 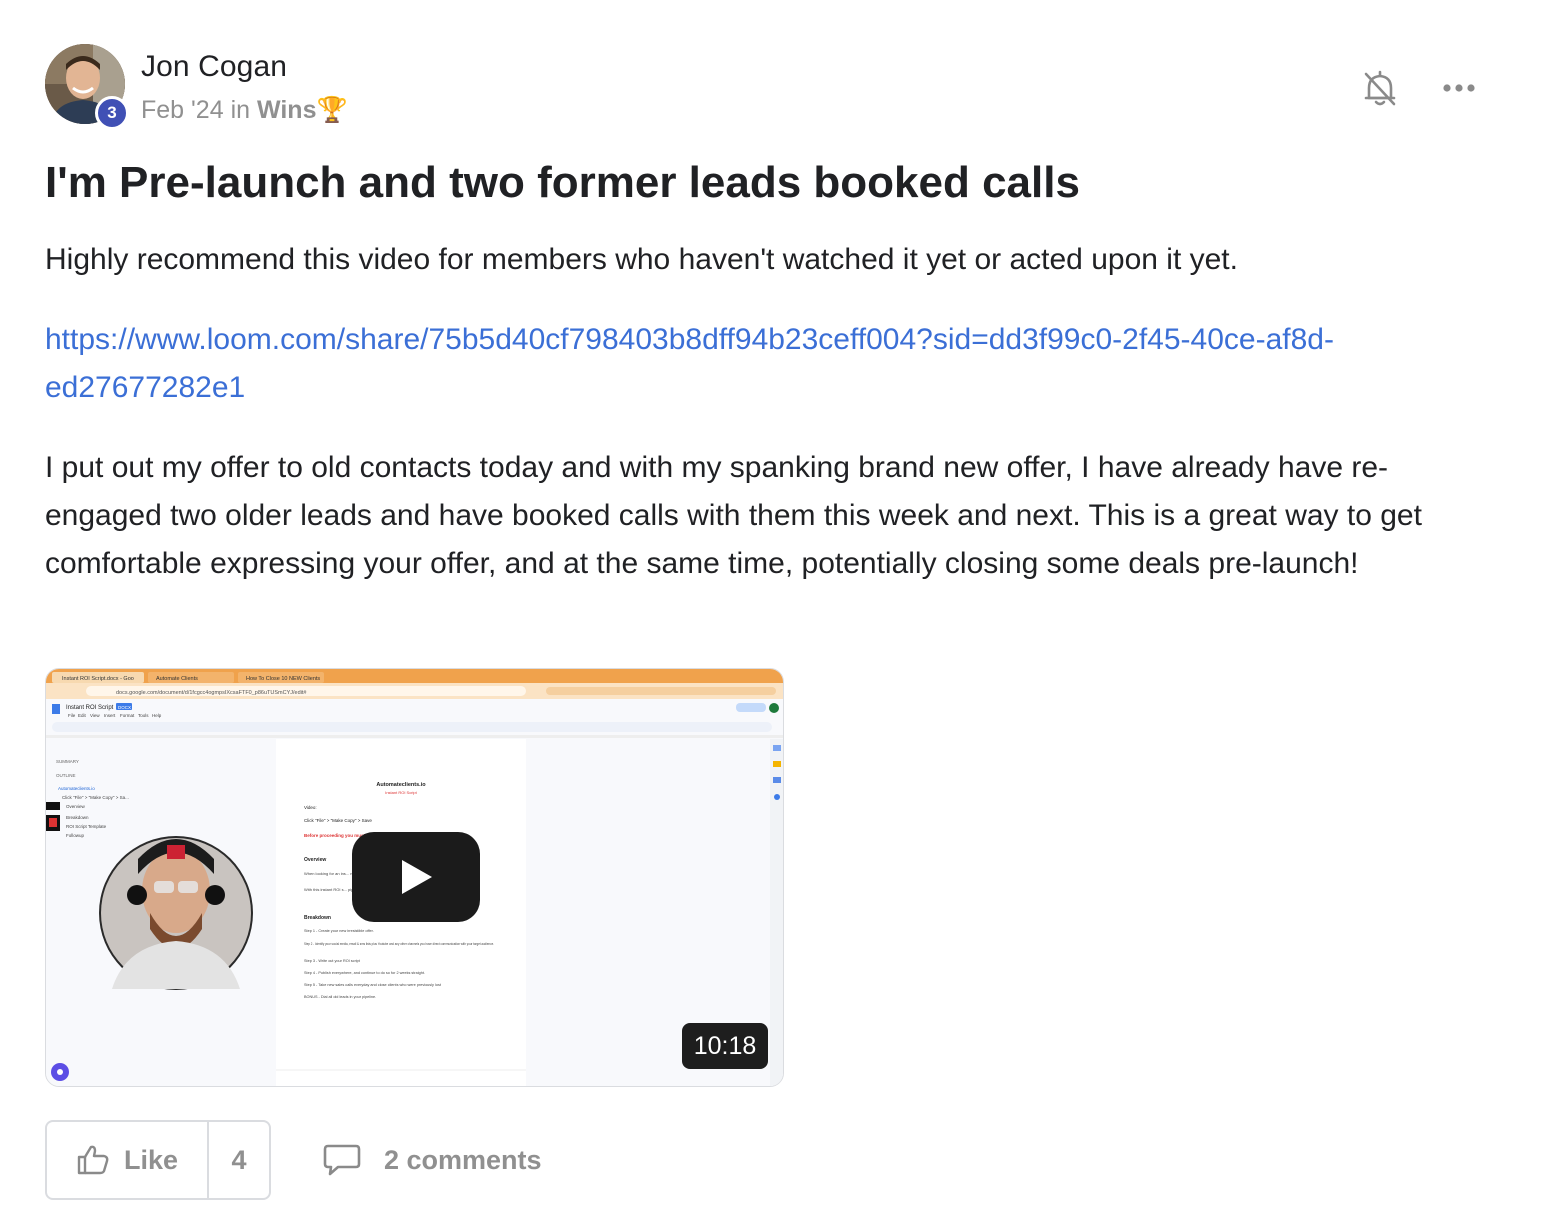 What do you see at coordinates (124, 707) in the screenshot?
I see `doc-badge: DOCX` at bounding box center [124, 707].